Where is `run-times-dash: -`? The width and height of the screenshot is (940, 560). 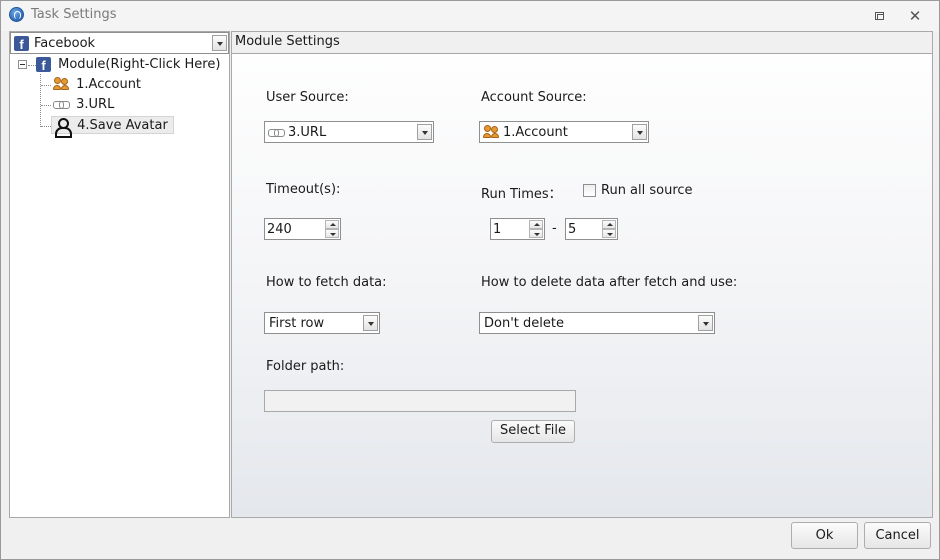 run-times-dash: - is located at coordinates (554, 228).